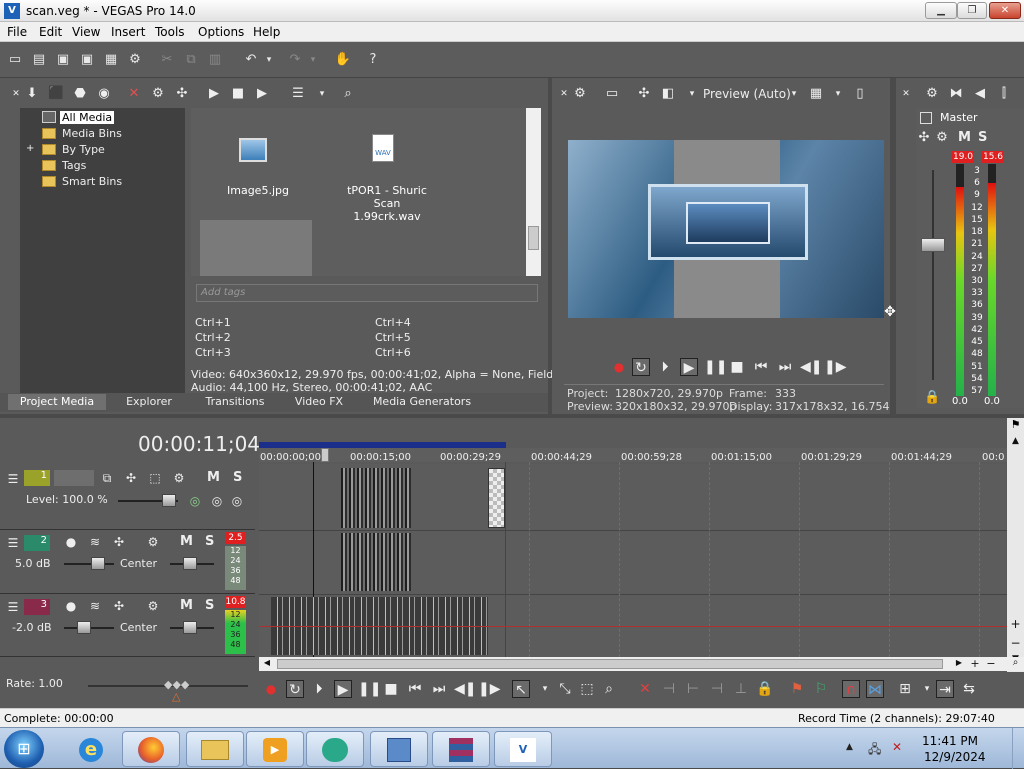  Describe the element at coordinates (821, 689) in the screenshot. I see `insert-region-icon: ⚐` at that location.